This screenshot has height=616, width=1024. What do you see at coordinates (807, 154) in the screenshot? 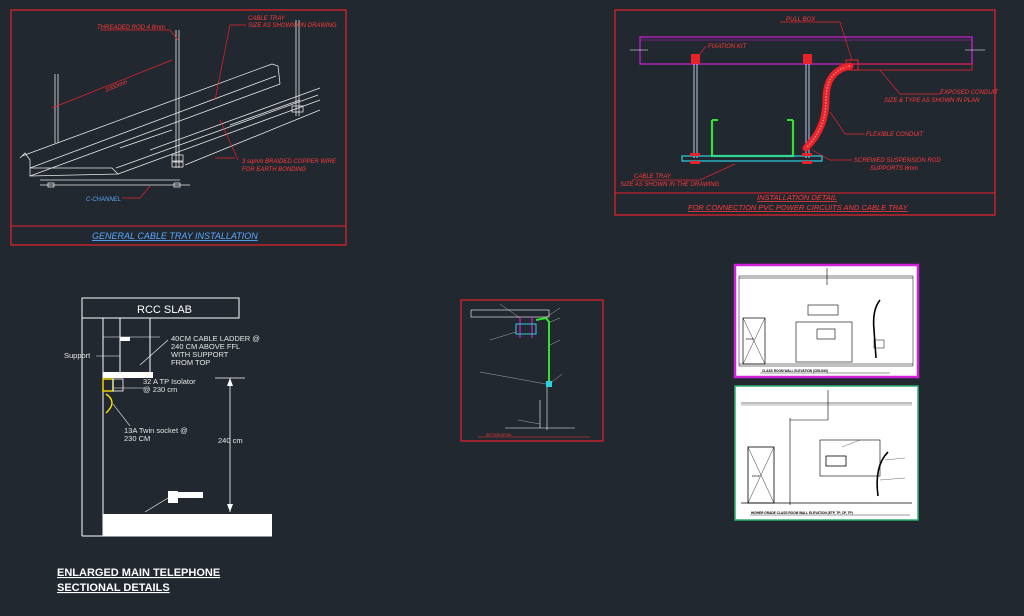
I see `nut-right` at bounding box center [807, 154].